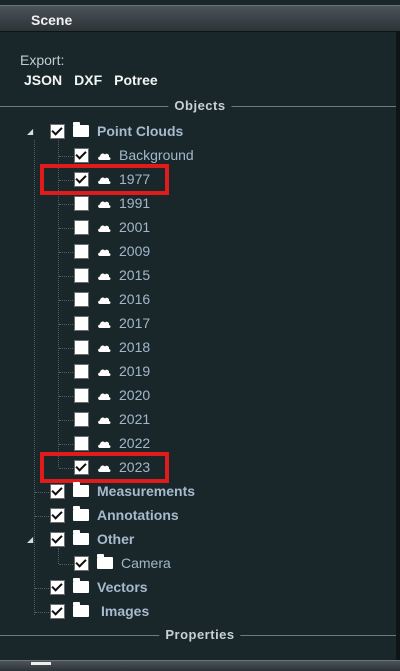 The width and height of the screenshot is (400, 671). I want to click on tree-node-other: Other, so click(92, 539).